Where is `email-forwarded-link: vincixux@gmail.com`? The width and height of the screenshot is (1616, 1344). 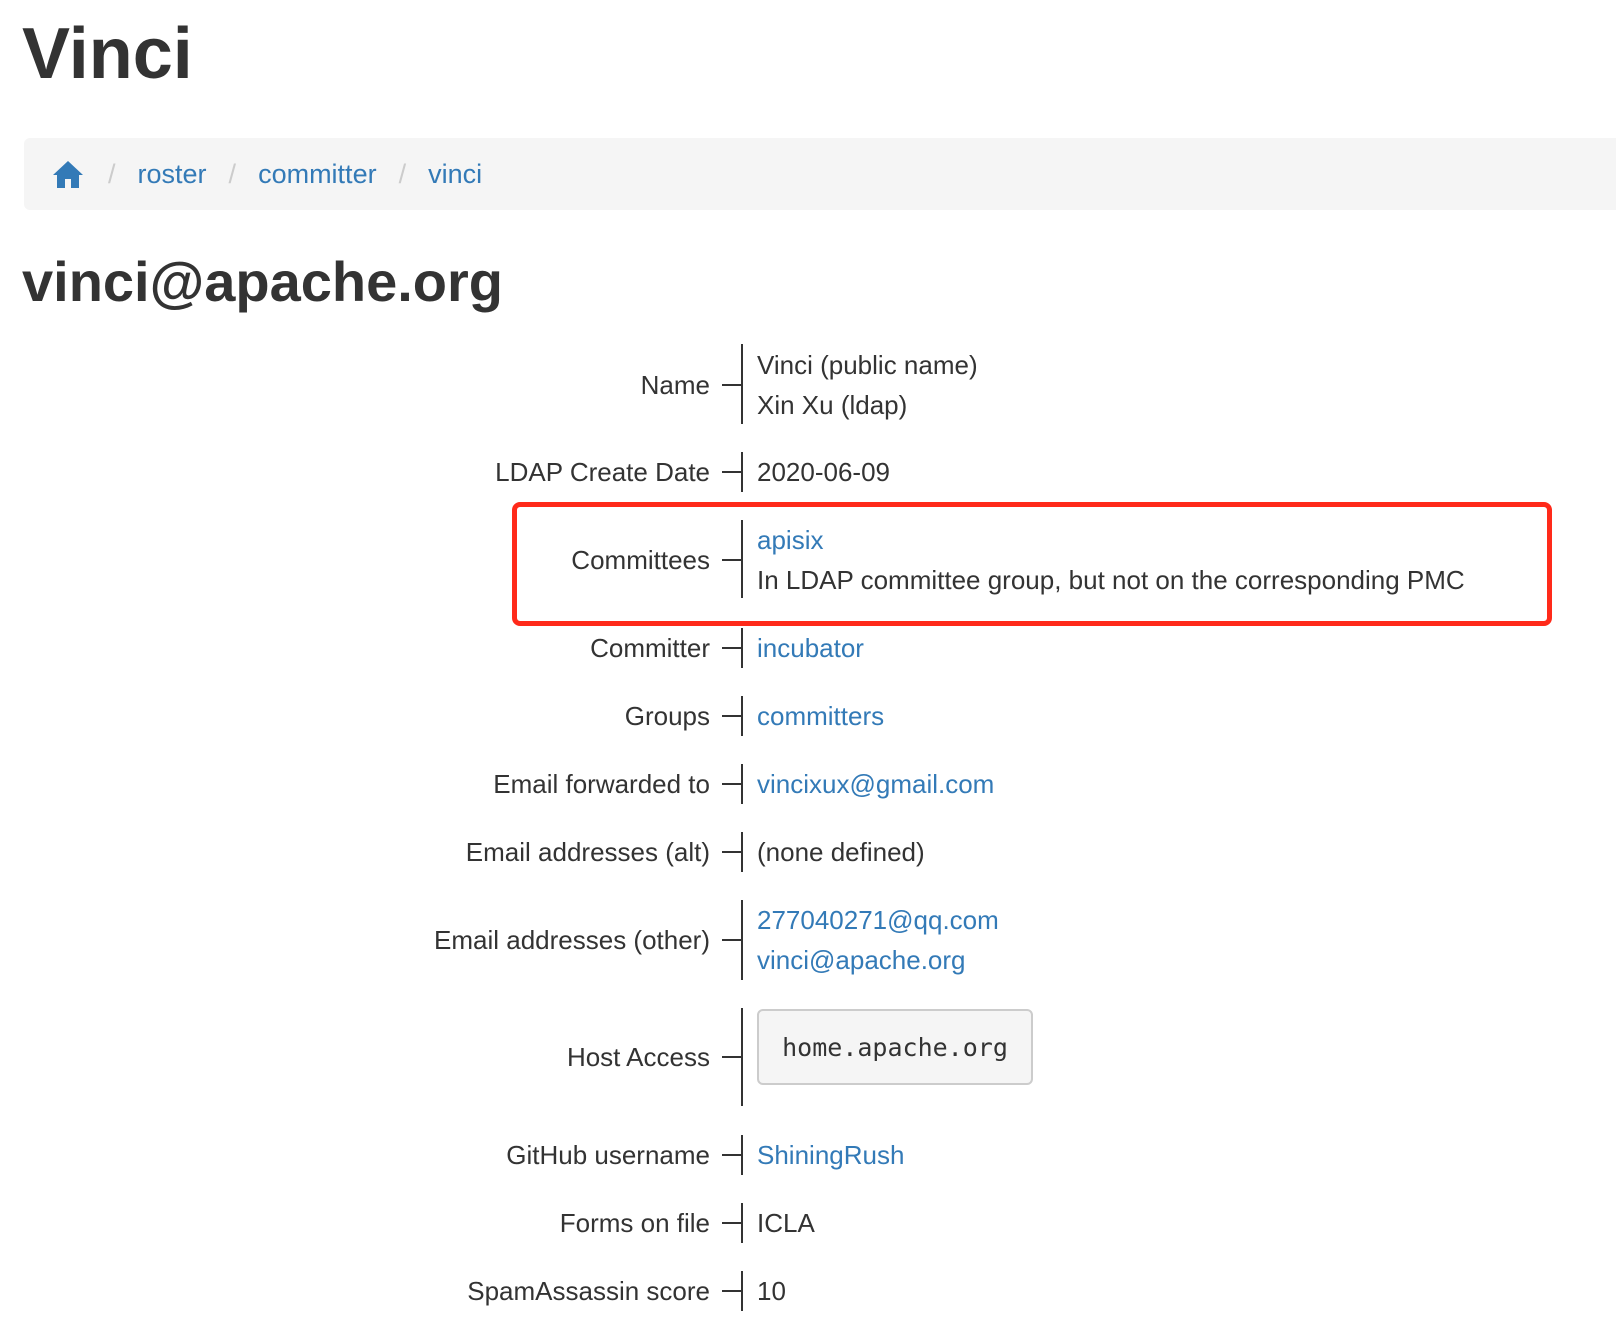
email-forwarded-link: vincixux@gmail.com is located at coordinates (875, 784).